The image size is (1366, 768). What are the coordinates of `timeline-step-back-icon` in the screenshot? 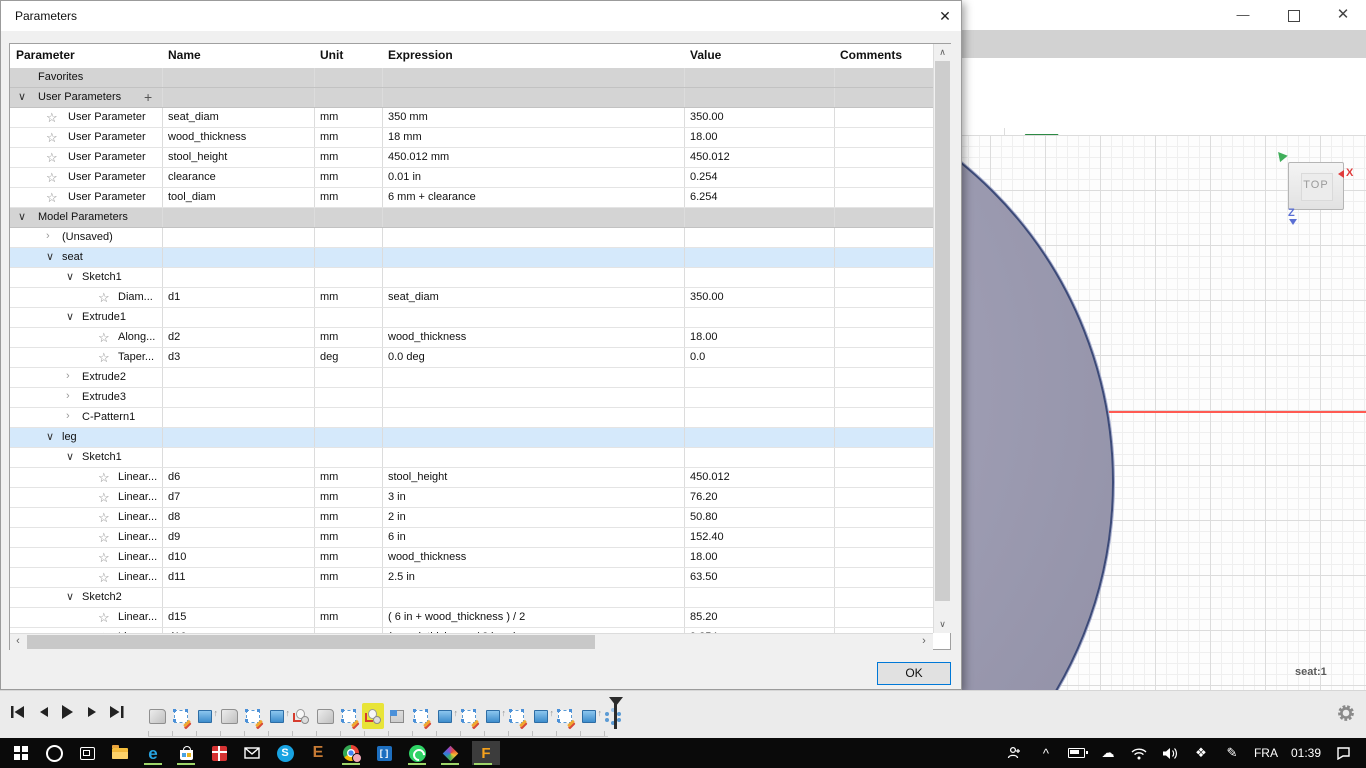 It's located at (43, 712).